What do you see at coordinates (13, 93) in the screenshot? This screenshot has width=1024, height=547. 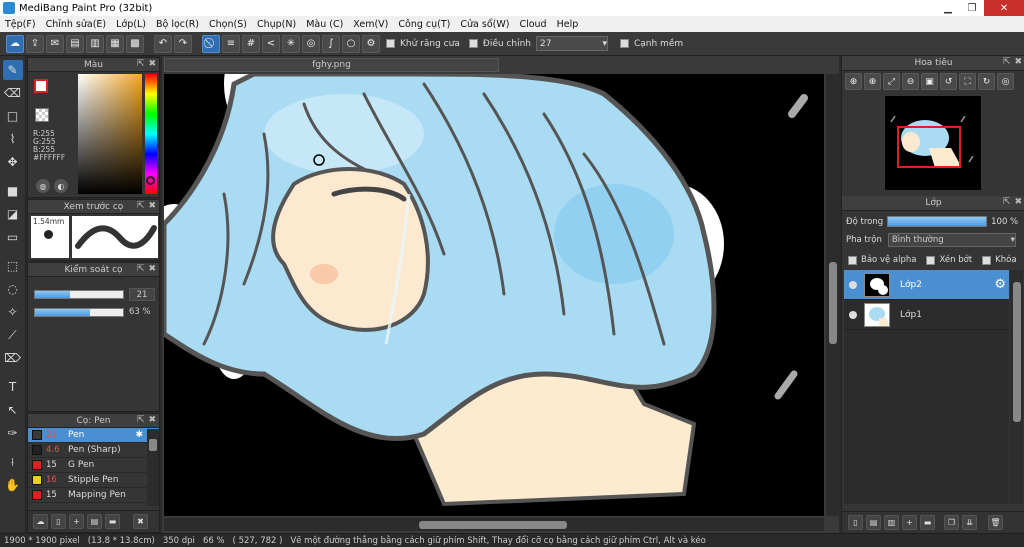 I see `eraser-tool-icon: ⌫` at bounding box center [13, 93].